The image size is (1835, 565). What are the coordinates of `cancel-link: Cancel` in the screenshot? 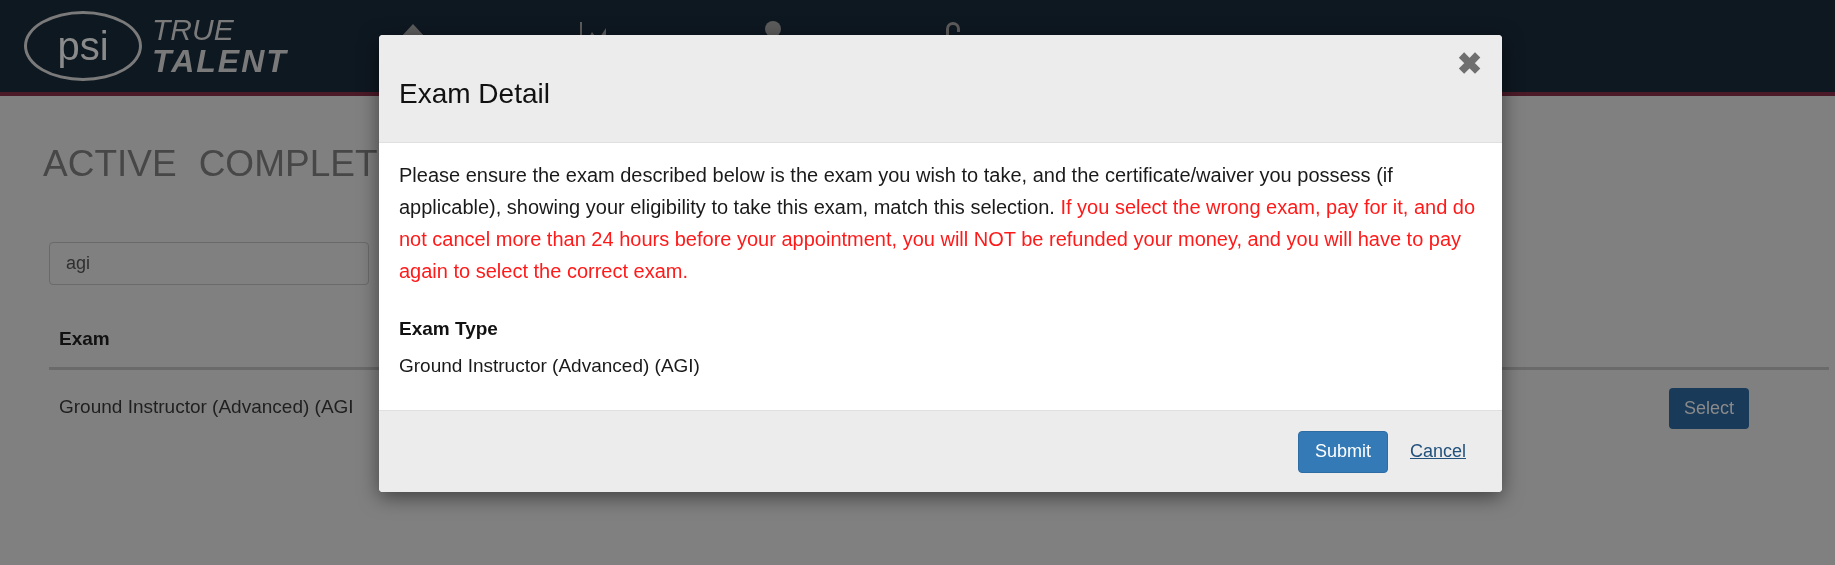 It's located at (1437, 451).